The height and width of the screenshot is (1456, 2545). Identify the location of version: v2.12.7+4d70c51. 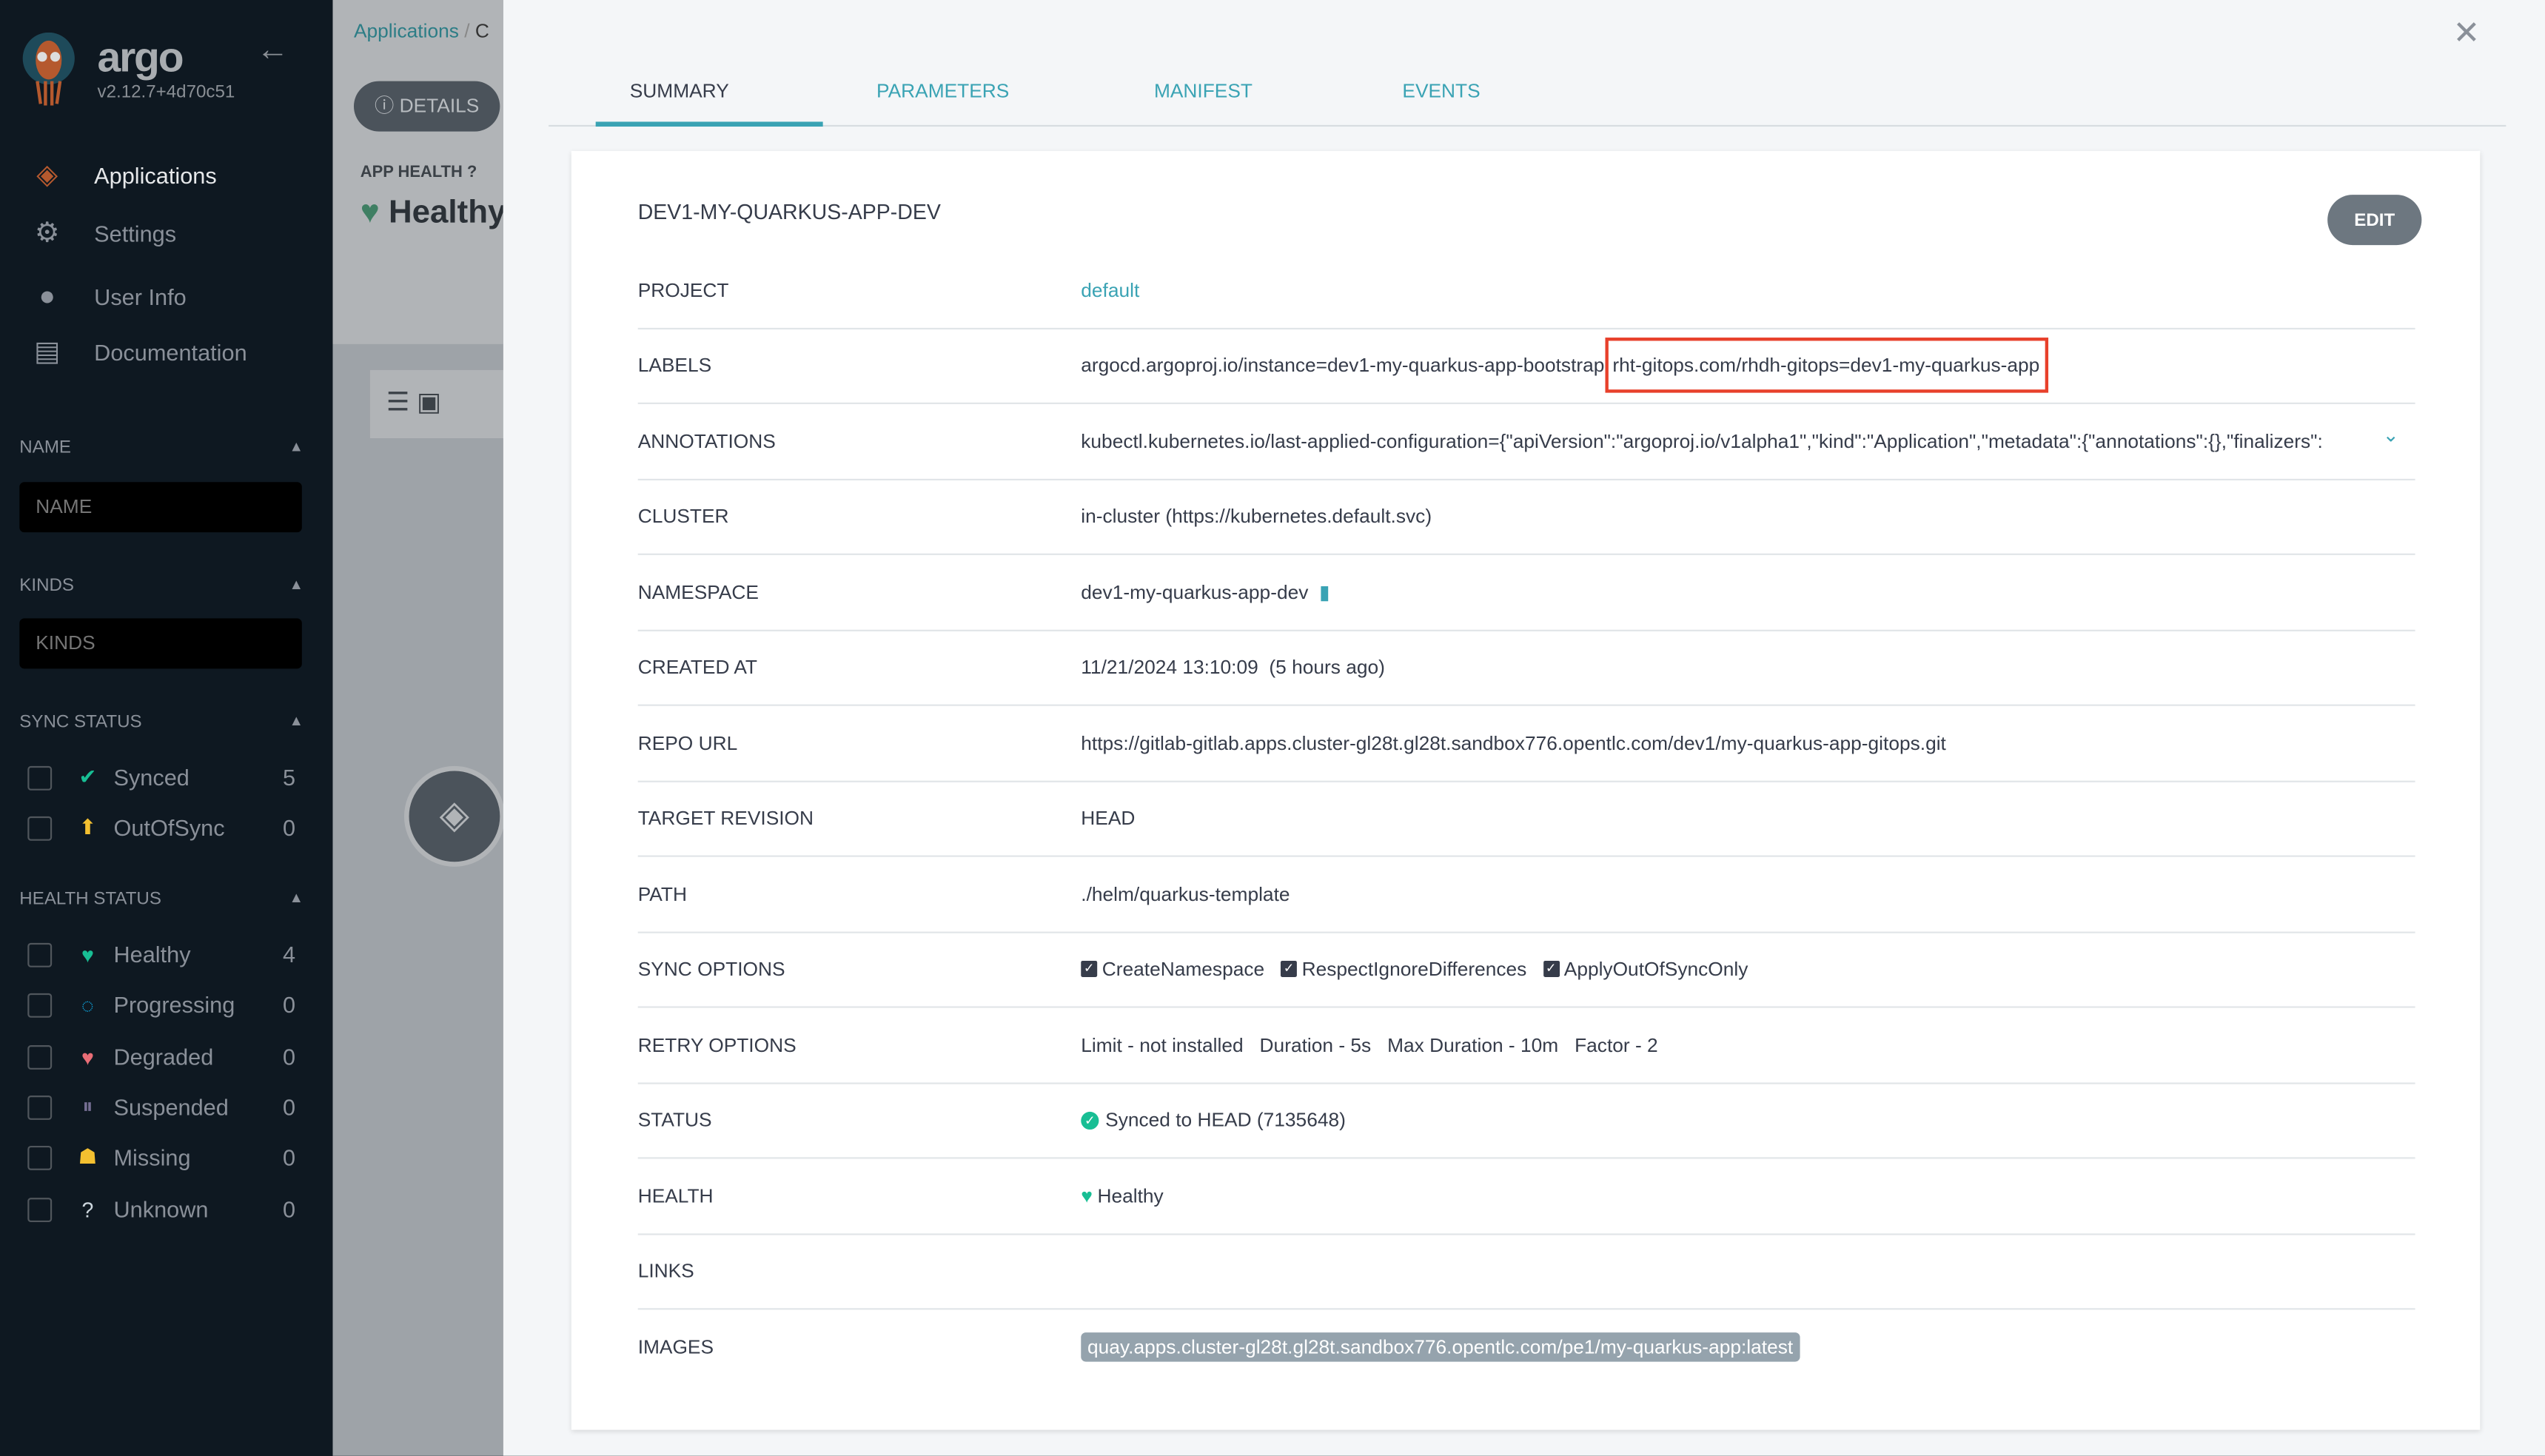
(166, 92).